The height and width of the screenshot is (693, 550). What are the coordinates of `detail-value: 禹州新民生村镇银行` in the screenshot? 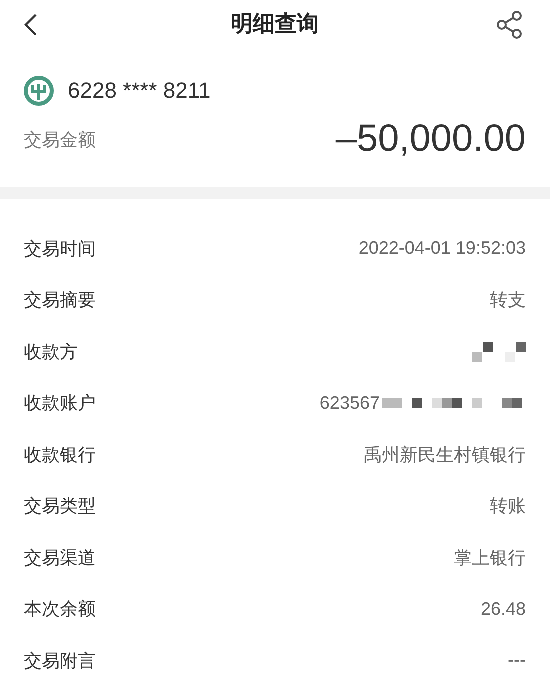 It's located at (445, 455).